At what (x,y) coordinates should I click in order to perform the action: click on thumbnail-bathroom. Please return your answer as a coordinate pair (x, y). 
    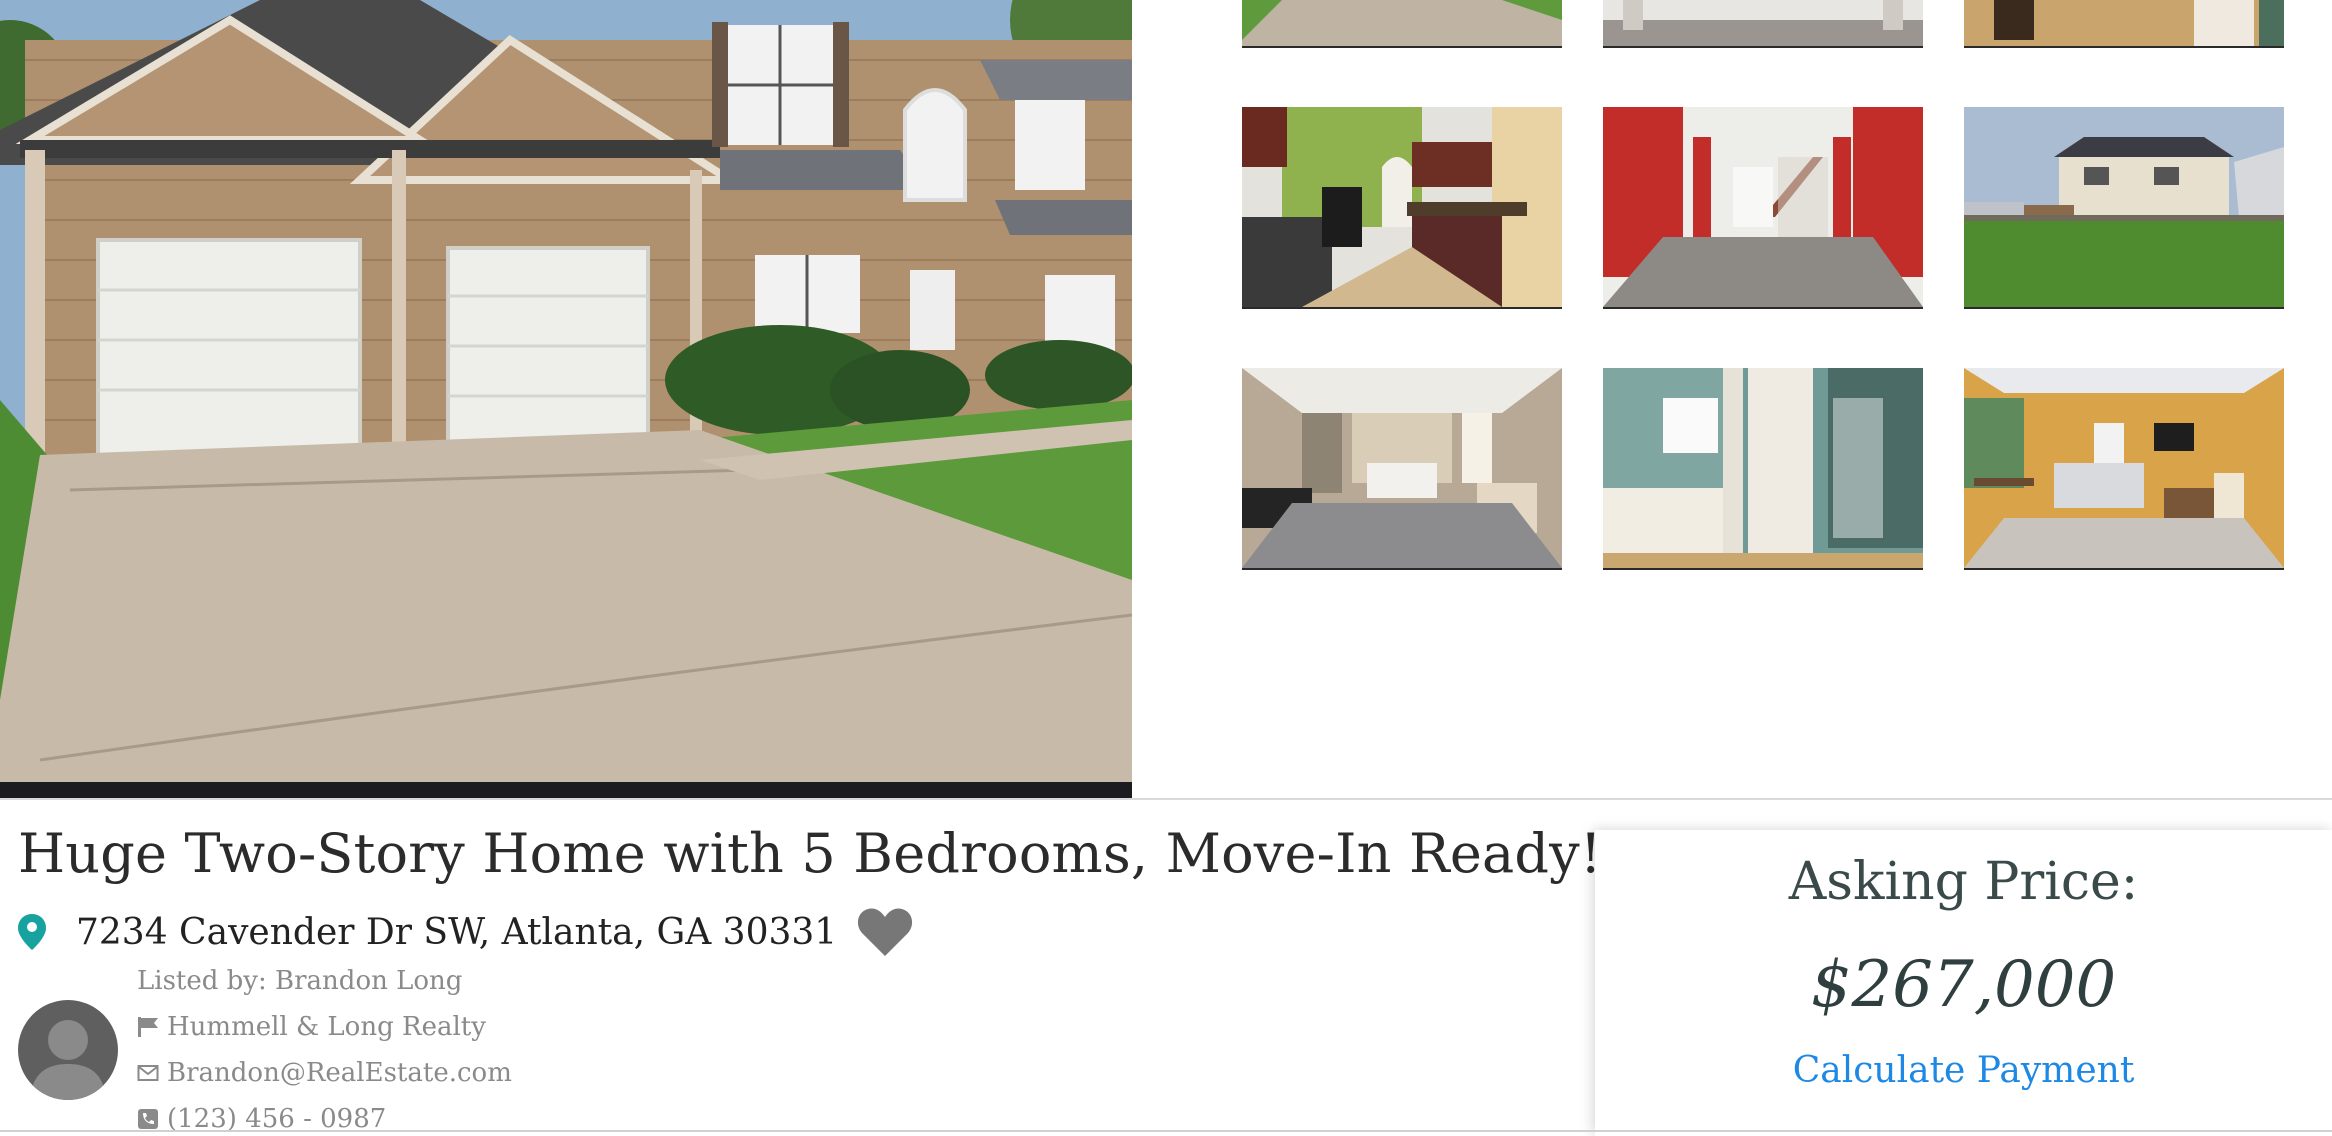
    Looking at the image, I should click on (1763, 469).